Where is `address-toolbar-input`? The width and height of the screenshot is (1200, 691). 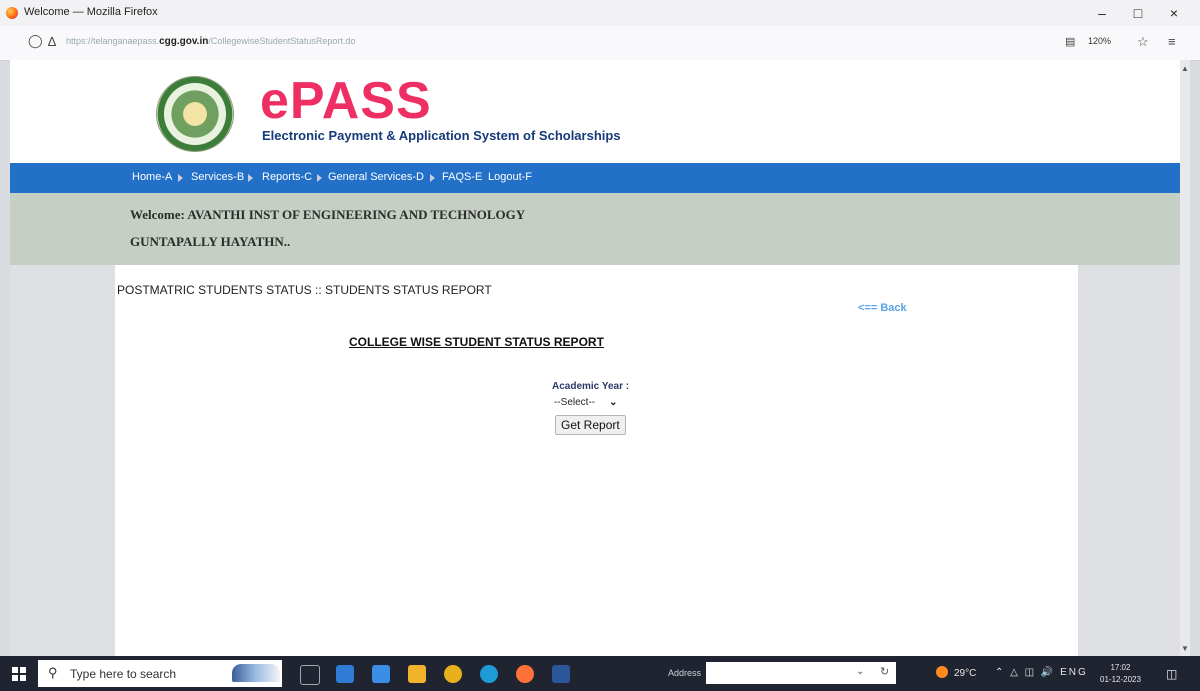 address-toolbar-input is located at coordinates (801, 673).